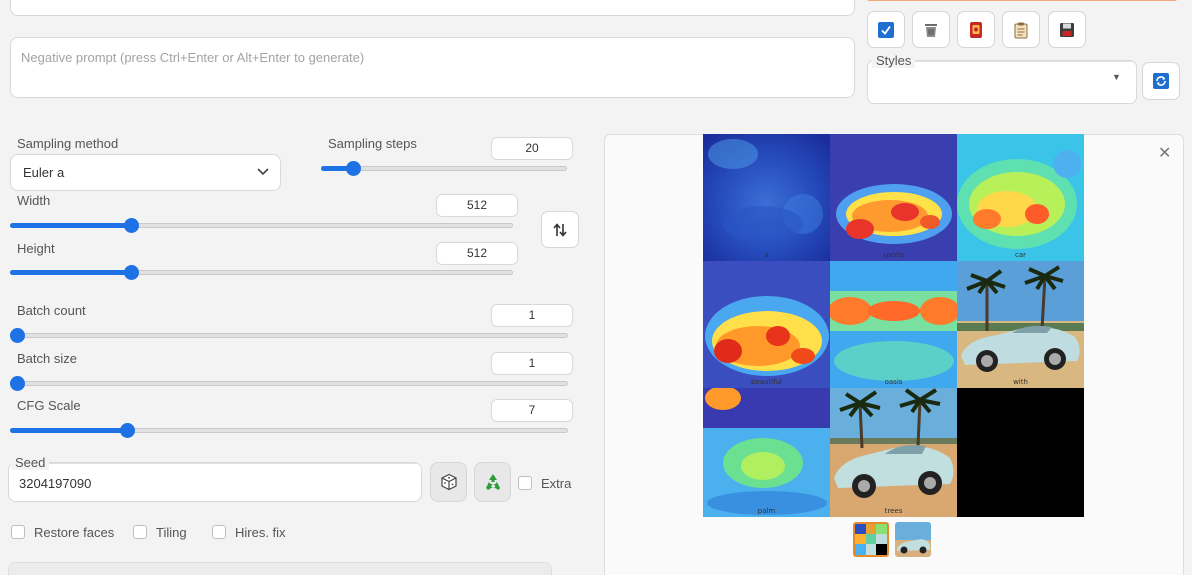 This screenshot has width=1192, height=575. What do you see at coordinates (766, 255) in the screenshot?
I see `heatmap-caption: a` at bounding box center [766, 255].